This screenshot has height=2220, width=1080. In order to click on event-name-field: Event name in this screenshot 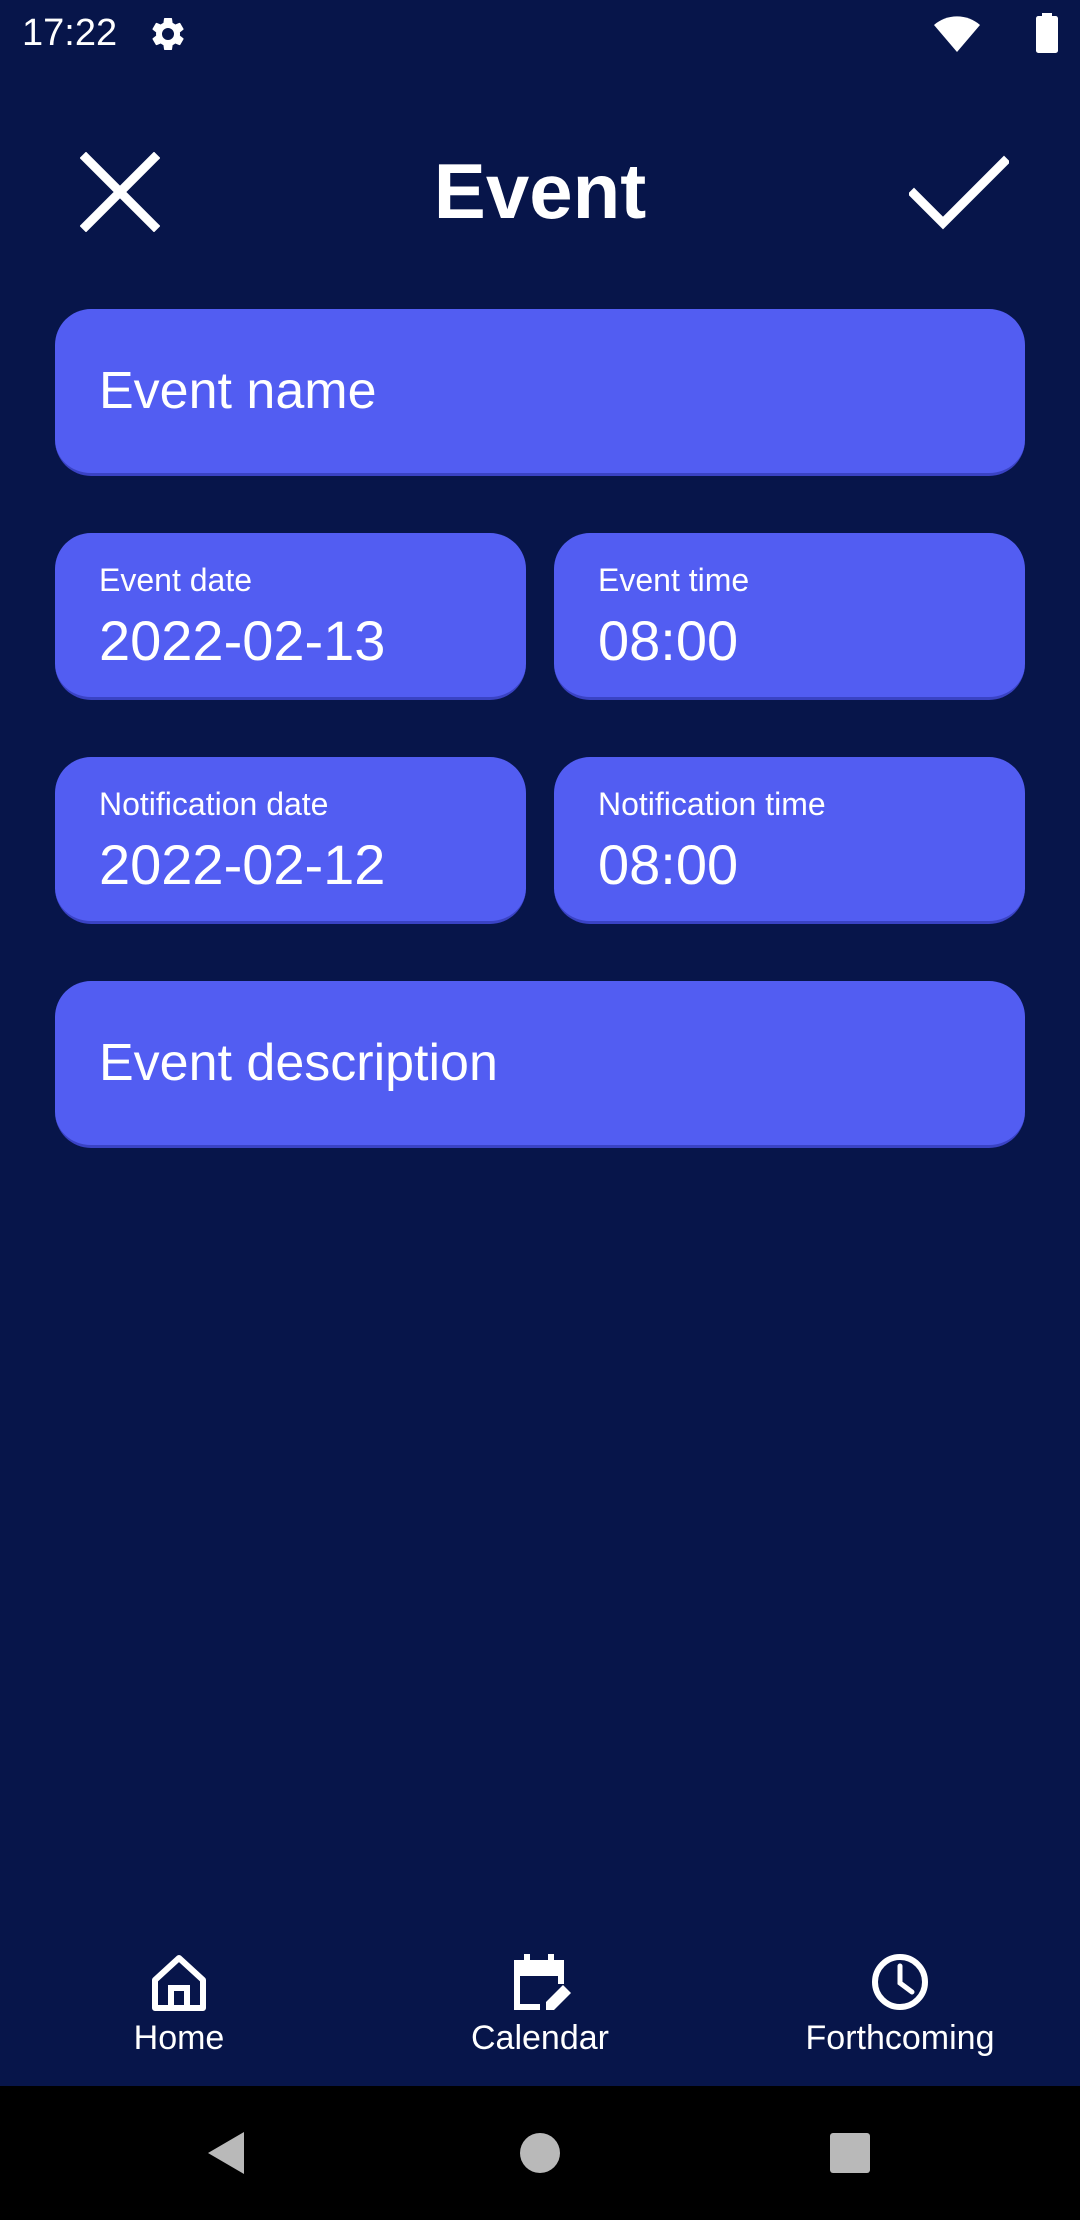, I will do `click(540, 392)`.